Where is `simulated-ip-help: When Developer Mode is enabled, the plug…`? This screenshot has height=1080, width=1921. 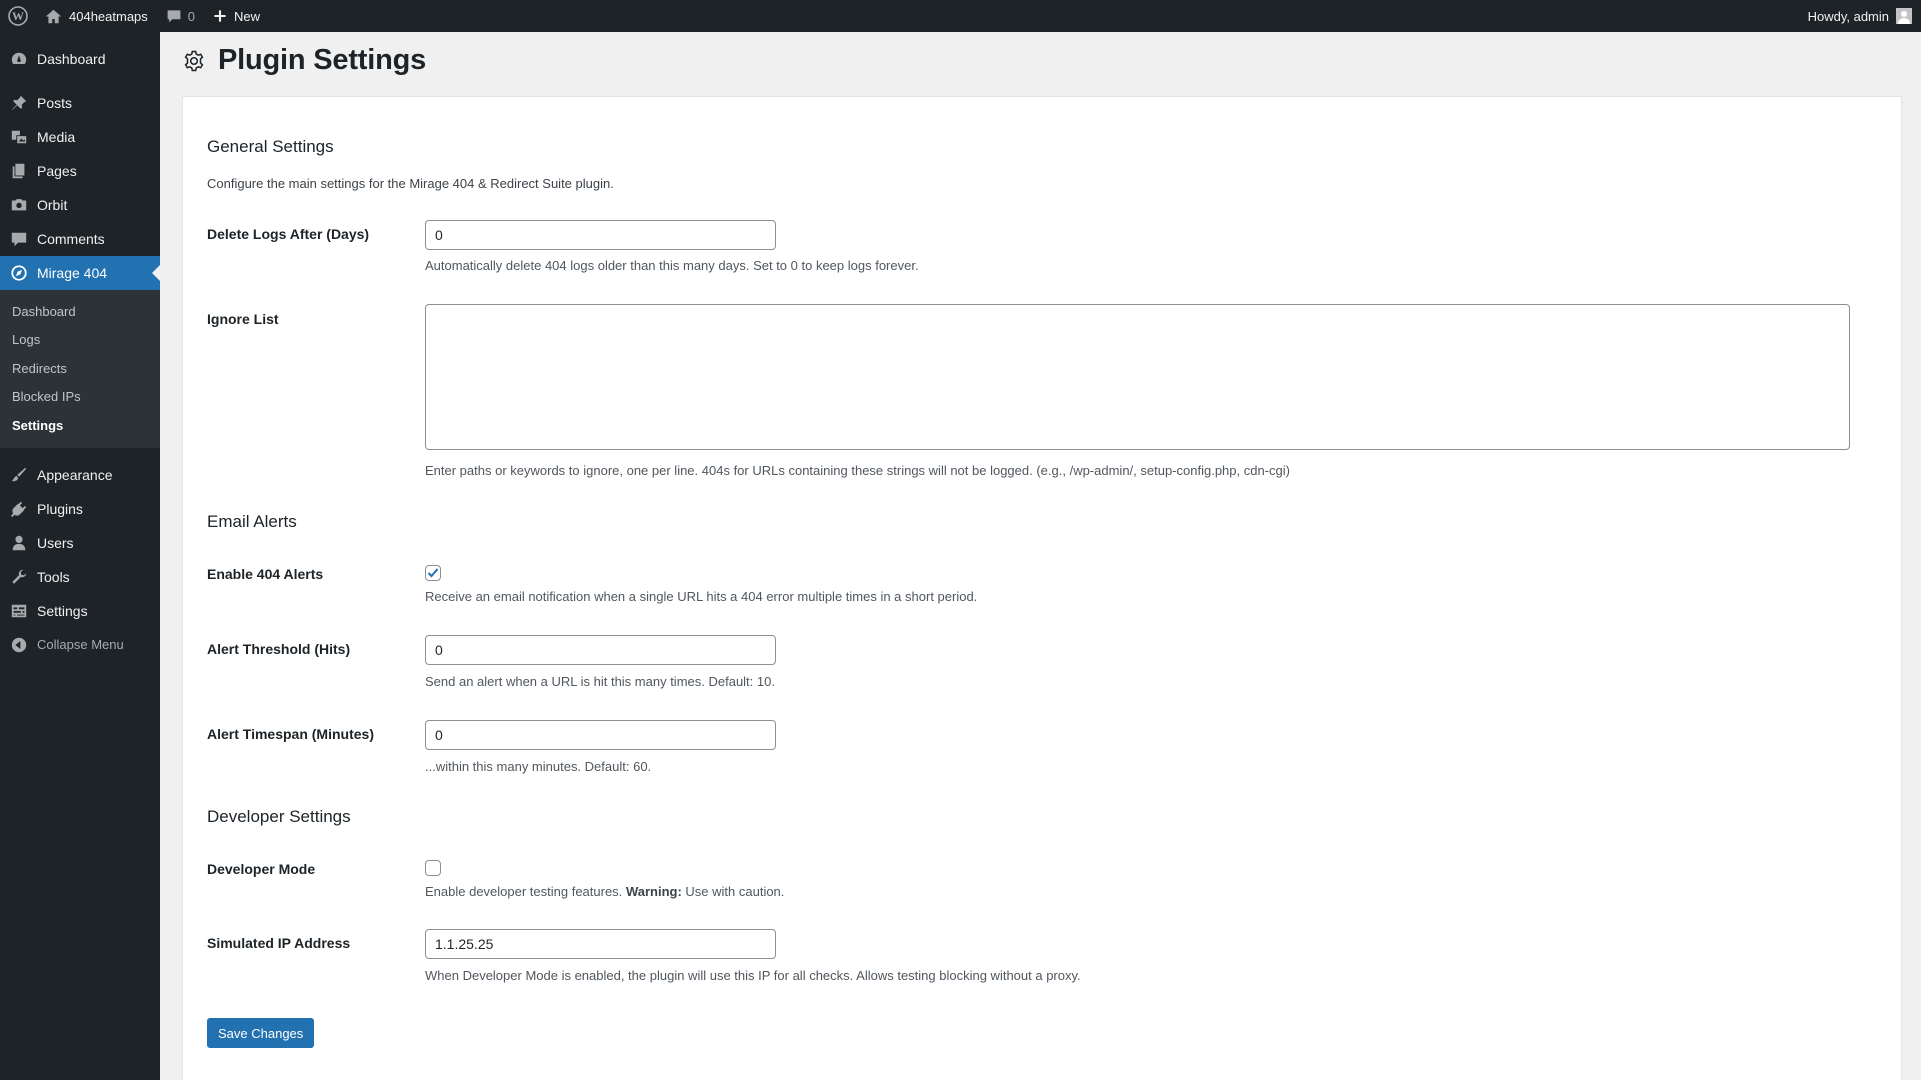
simulated-ip-help: When Developer Mode is enabled, the plug… is located at coordinates (753, 975).